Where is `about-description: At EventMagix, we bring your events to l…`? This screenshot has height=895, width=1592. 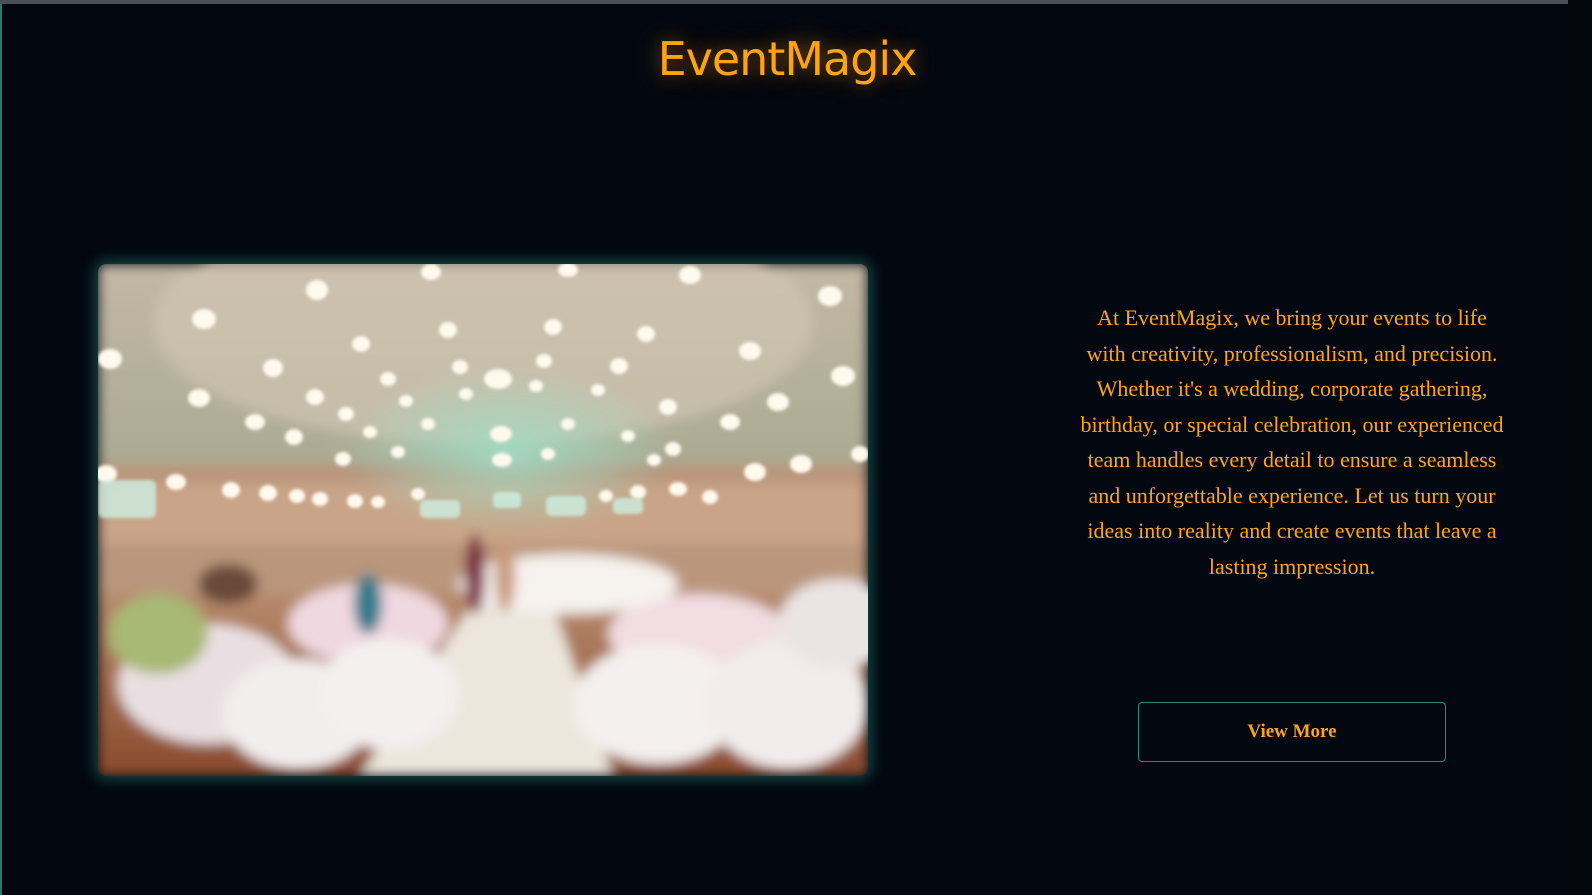
about-description: At EventMagix, we bring your events to l… is located at coordinates (1292, 442).